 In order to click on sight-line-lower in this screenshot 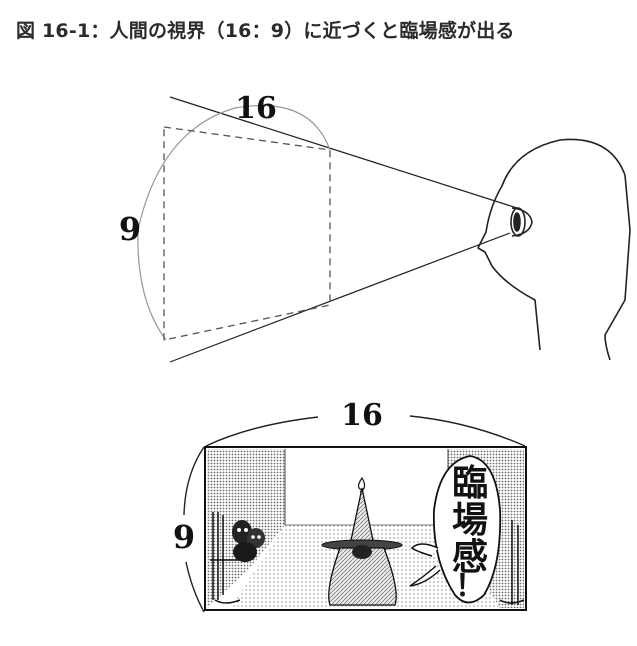, I will do `click(340, 297)`.